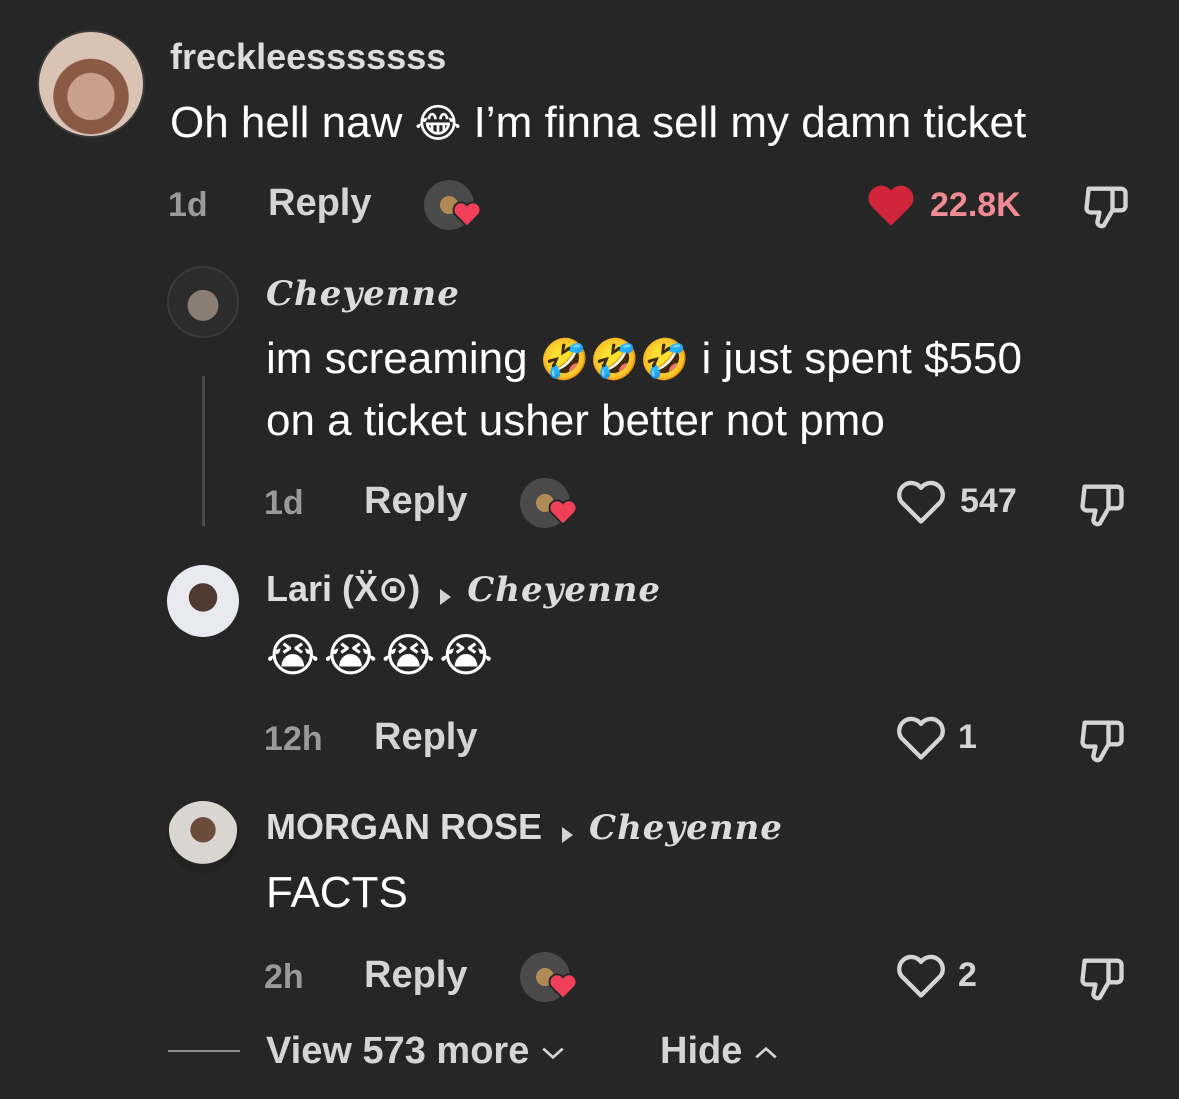  Describe the element at coordinates (381, 655) in the screenshot. I see `crying-emojis: 😭😭😭😭` at that location.